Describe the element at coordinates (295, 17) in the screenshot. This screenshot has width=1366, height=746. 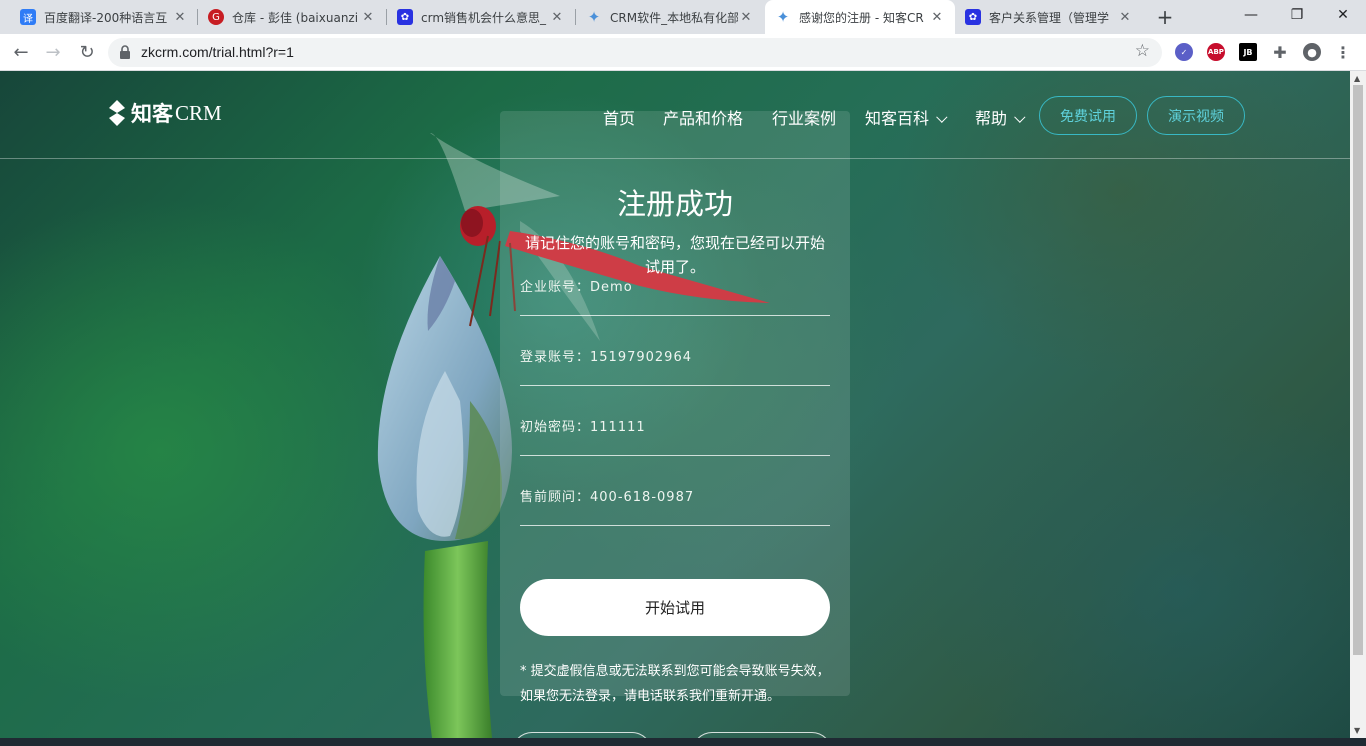
I see `tab-title: 仓库 - 彭佳 (baixuanzi` at that location.